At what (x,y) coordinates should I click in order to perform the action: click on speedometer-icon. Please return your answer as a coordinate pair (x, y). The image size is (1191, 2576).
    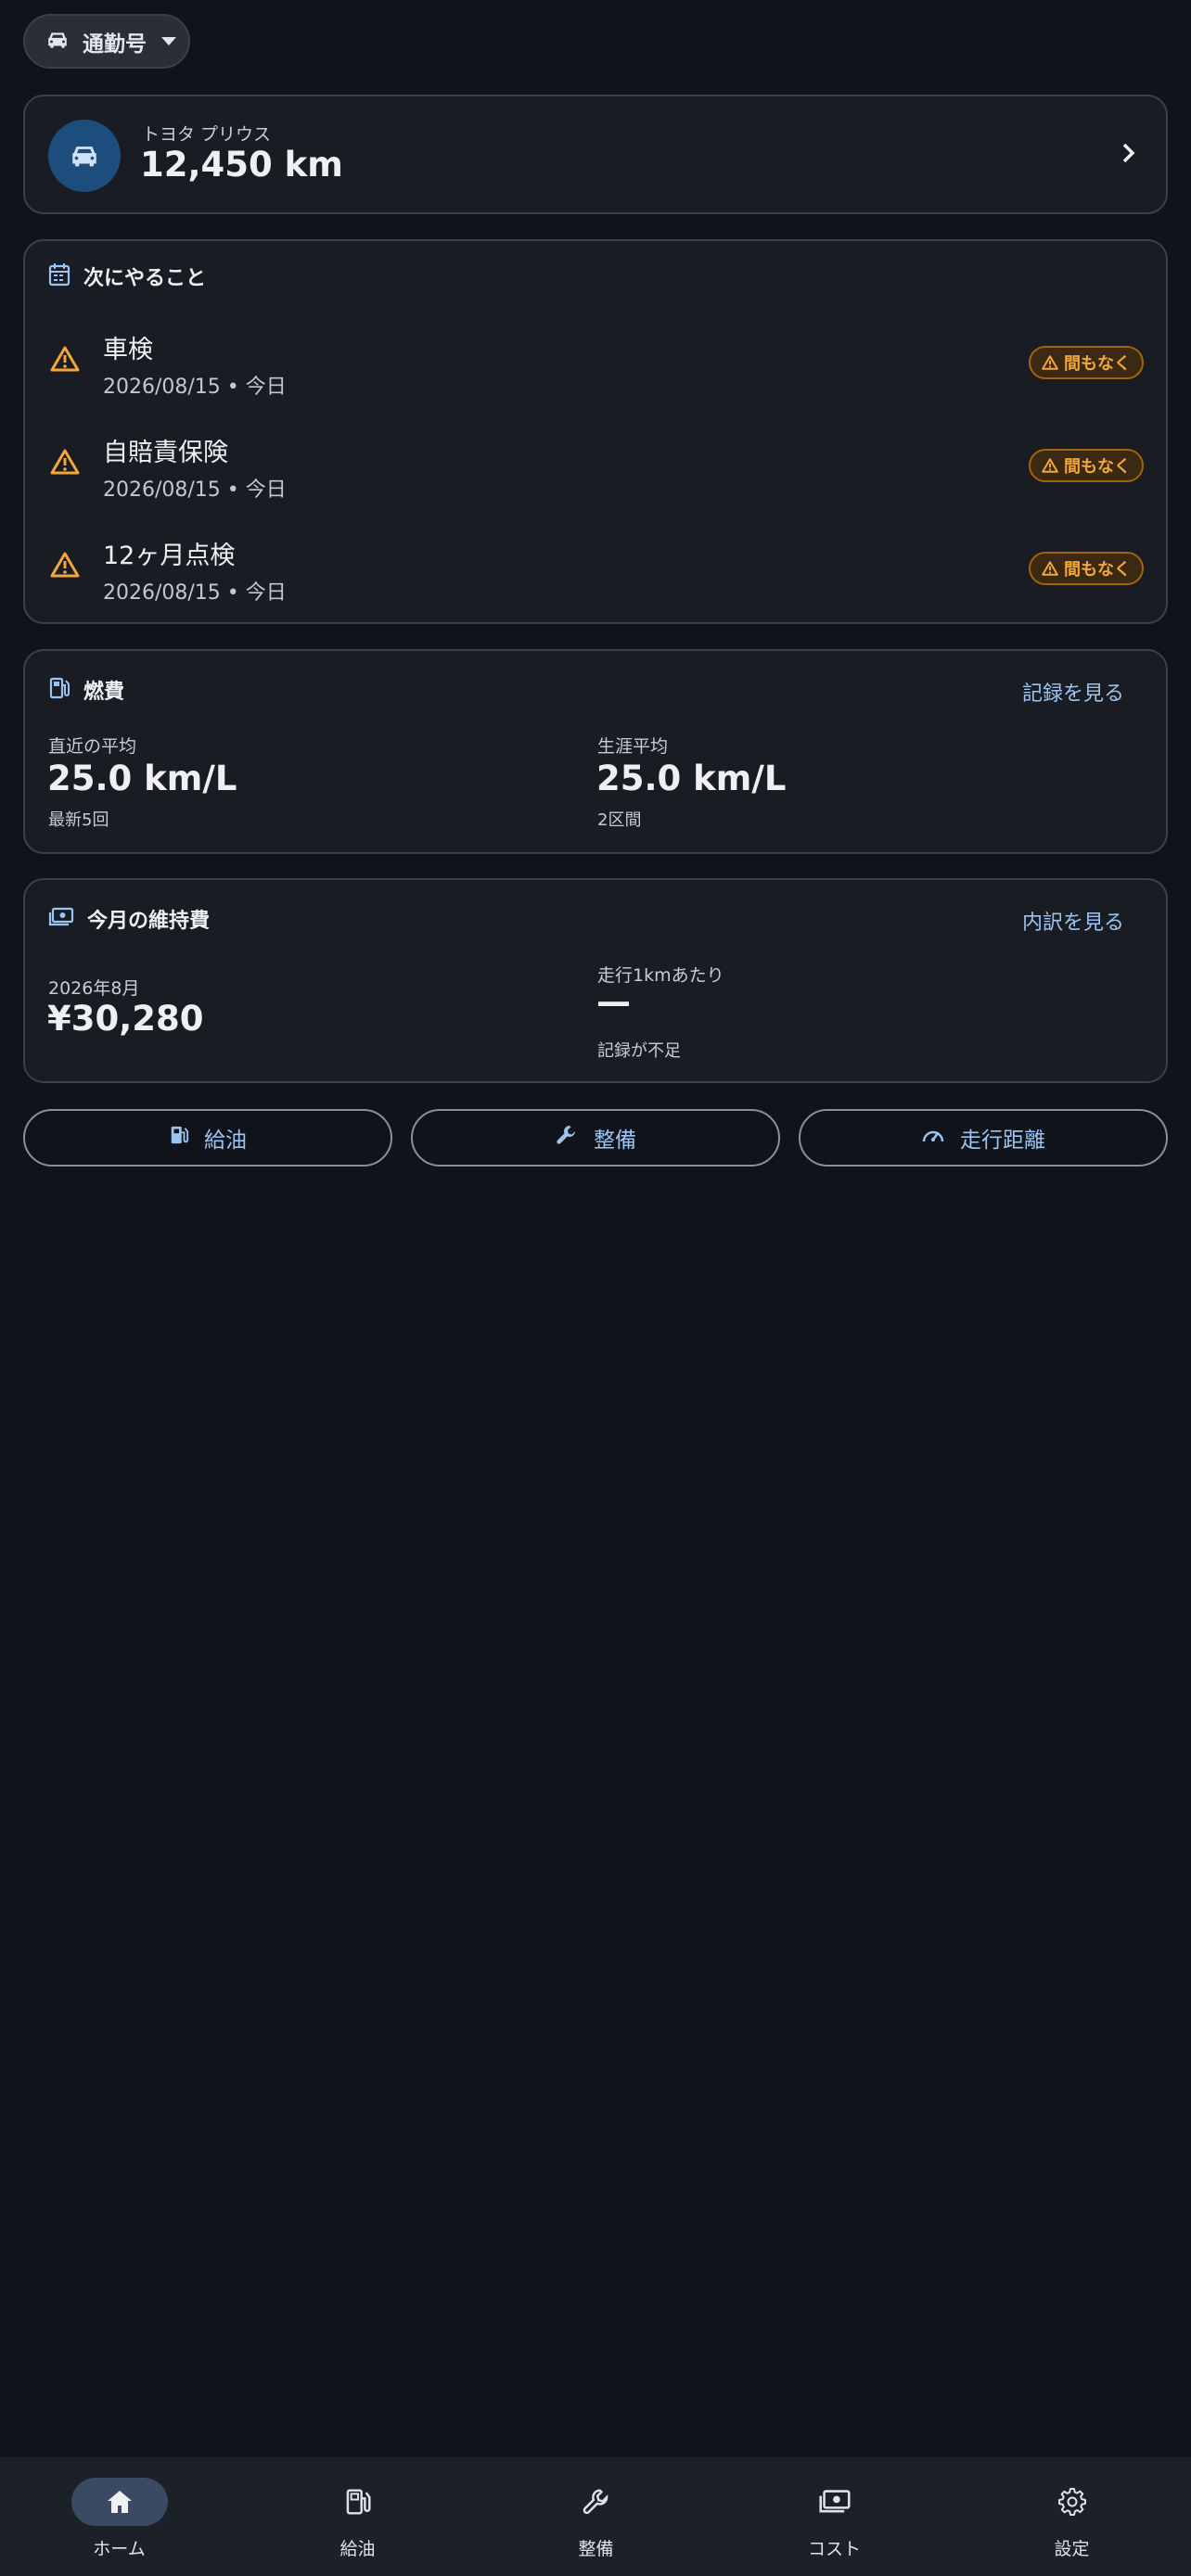
    Looking at the image, I should click on (933, 1138).